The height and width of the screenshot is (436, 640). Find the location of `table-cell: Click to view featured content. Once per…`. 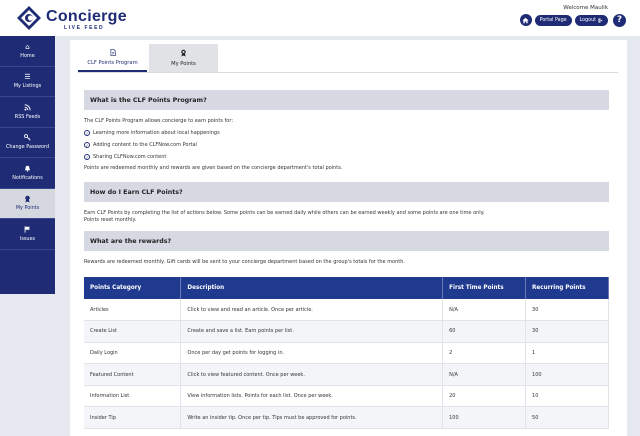

table-cell: Click to view featured content. Once per… is located at coordinates (312, 374).